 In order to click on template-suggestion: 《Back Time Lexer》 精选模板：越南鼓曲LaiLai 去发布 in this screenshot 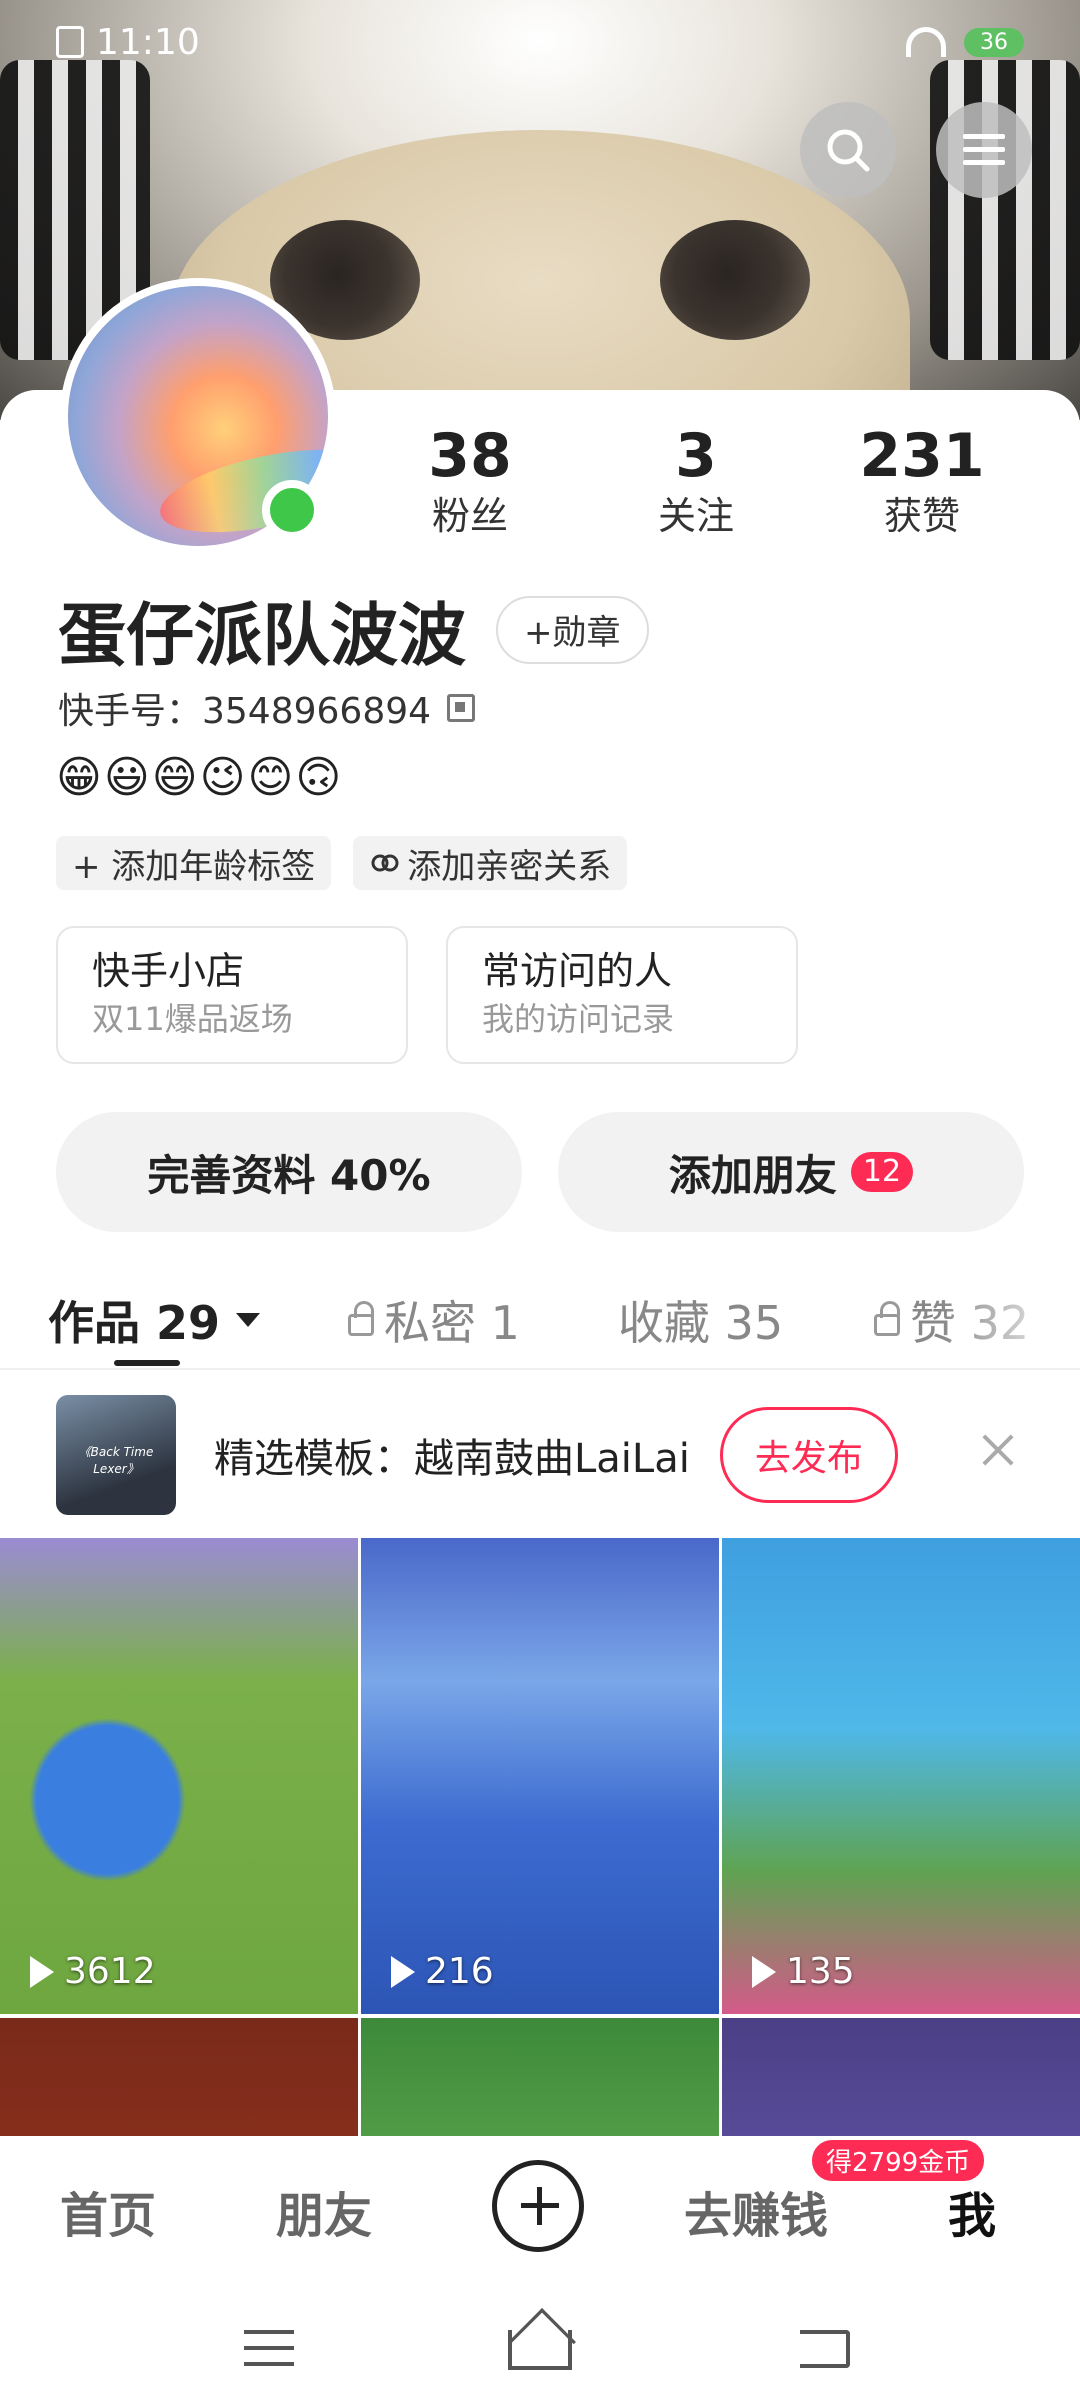, I will do `click(540, 1455)`.